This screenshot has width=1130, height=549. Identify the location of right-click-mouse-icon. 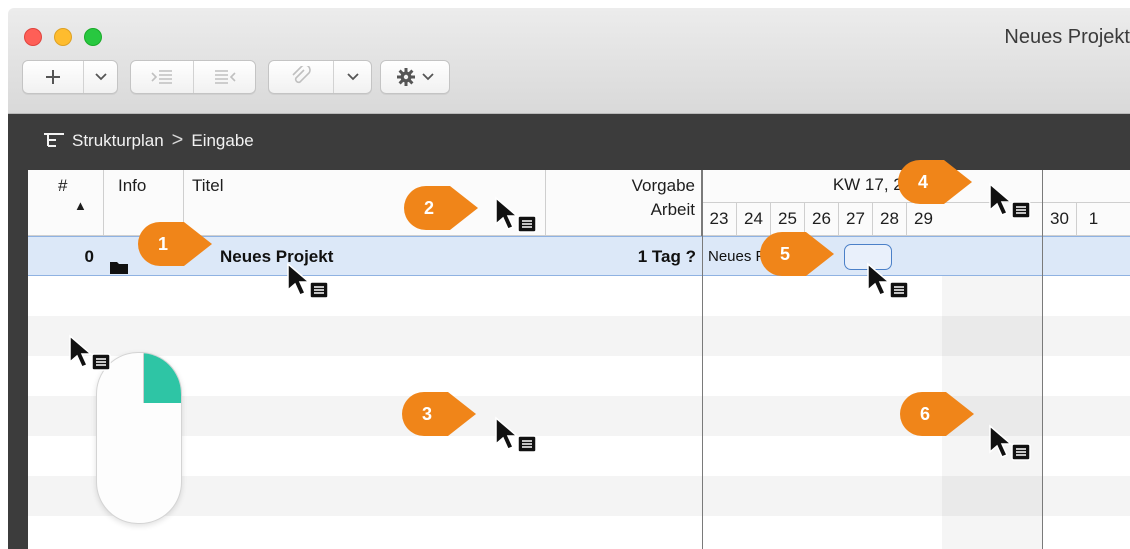
(139, 438).